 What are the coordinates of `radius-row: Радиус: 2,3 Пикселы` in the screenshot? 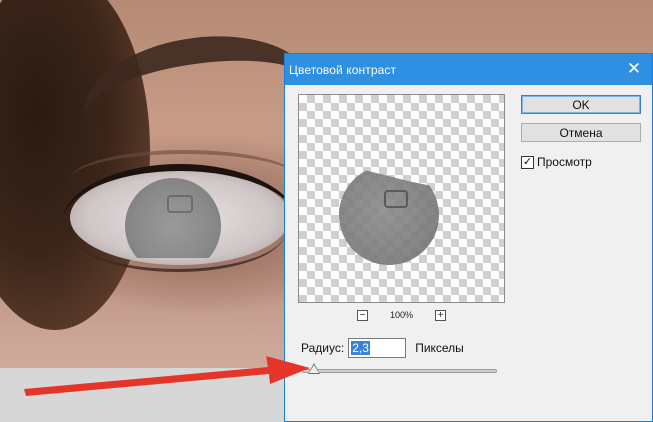 It's located at (382, 348).